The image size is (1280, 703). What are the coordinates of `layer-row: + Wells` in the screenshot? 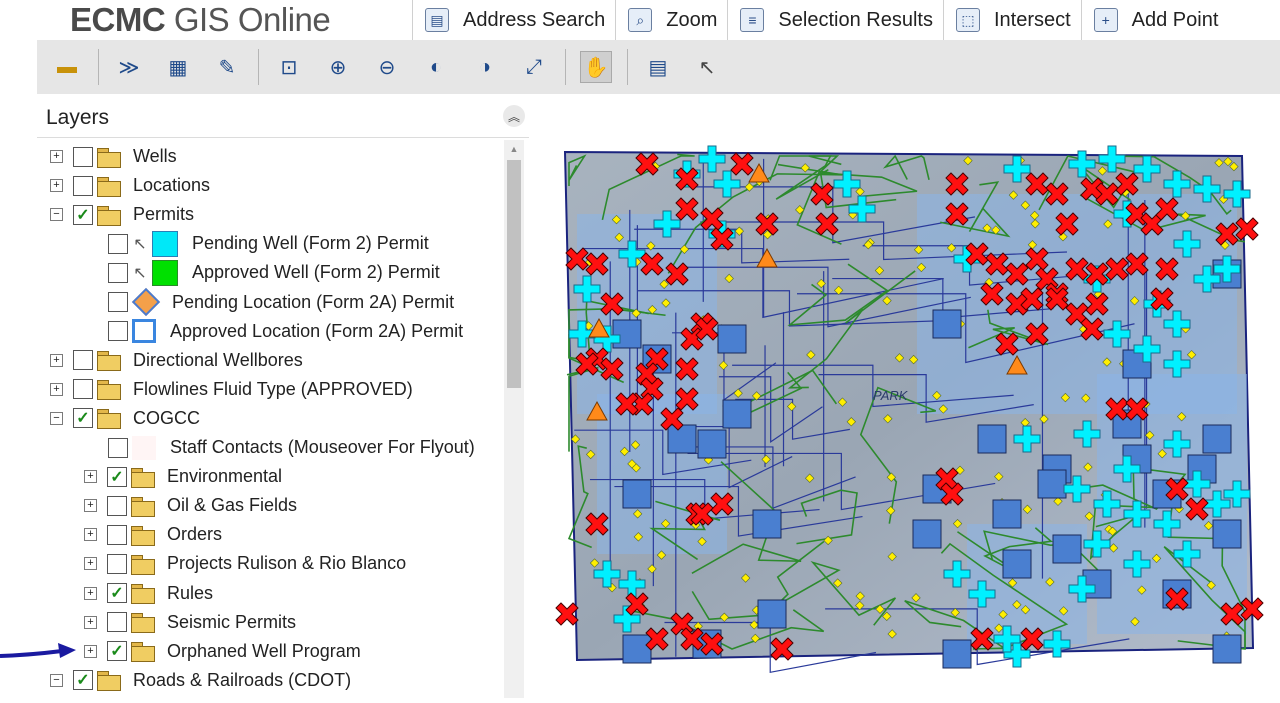 It's located at (113, 156).